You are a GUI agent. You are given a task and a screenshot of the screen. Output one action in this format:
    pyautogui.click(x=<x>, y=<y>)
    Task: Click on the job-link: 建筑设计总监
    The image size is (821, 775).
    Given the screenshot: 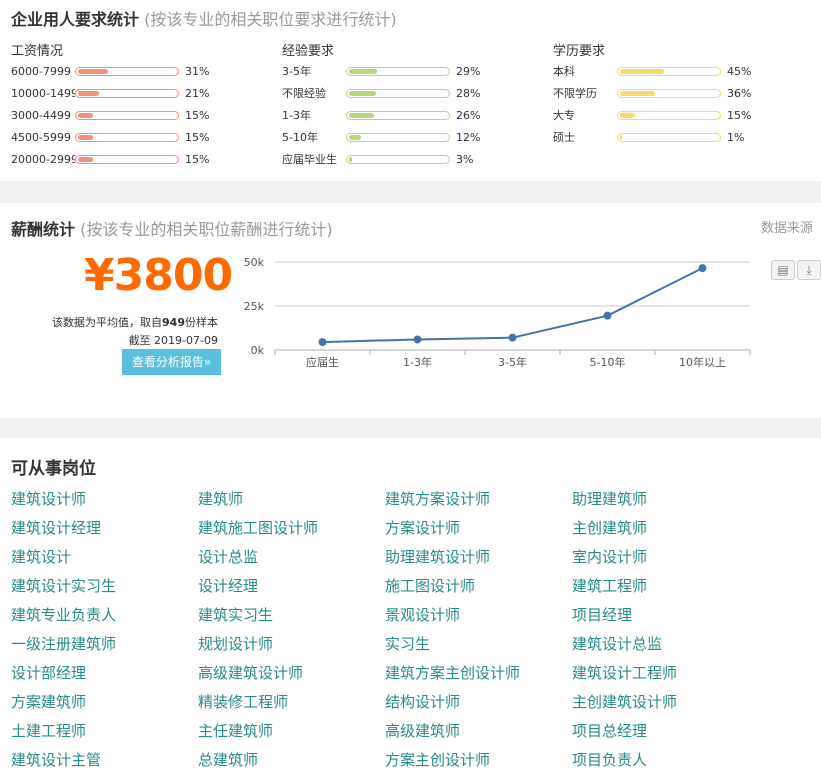 What is the action you would take?
    pyautogui.click(x=617, y=643)
    